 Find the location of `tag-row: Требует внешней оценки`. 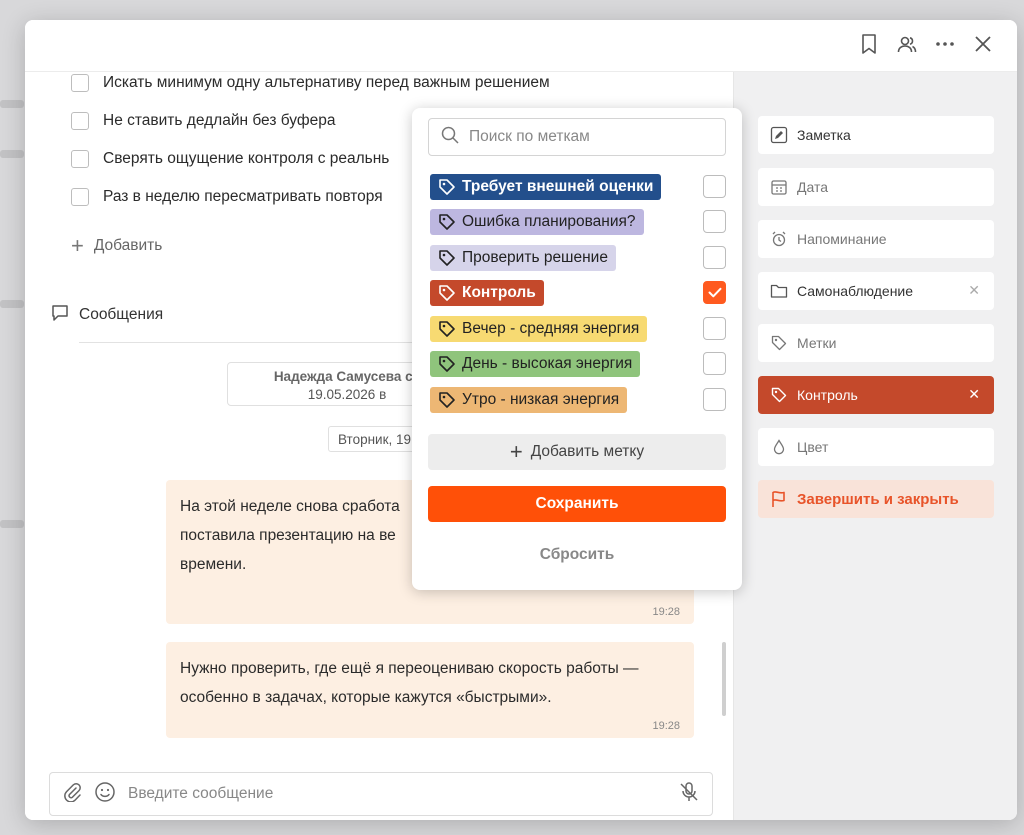

tag-row: Требует внешней оценки is located at coordinates (578, 188).